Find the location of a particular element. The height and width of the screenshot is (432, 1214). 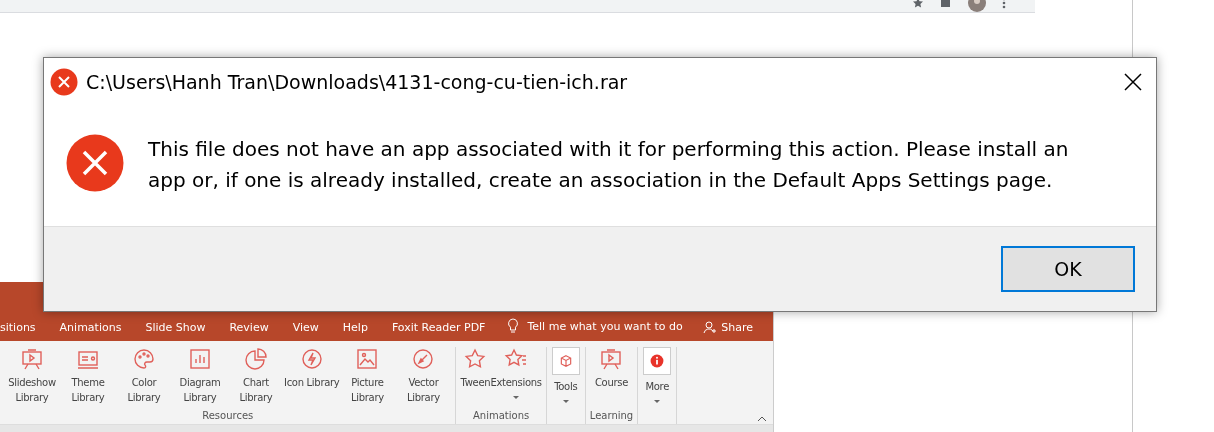

ribbon-button: Extensions is located at coordinates (516, 378).